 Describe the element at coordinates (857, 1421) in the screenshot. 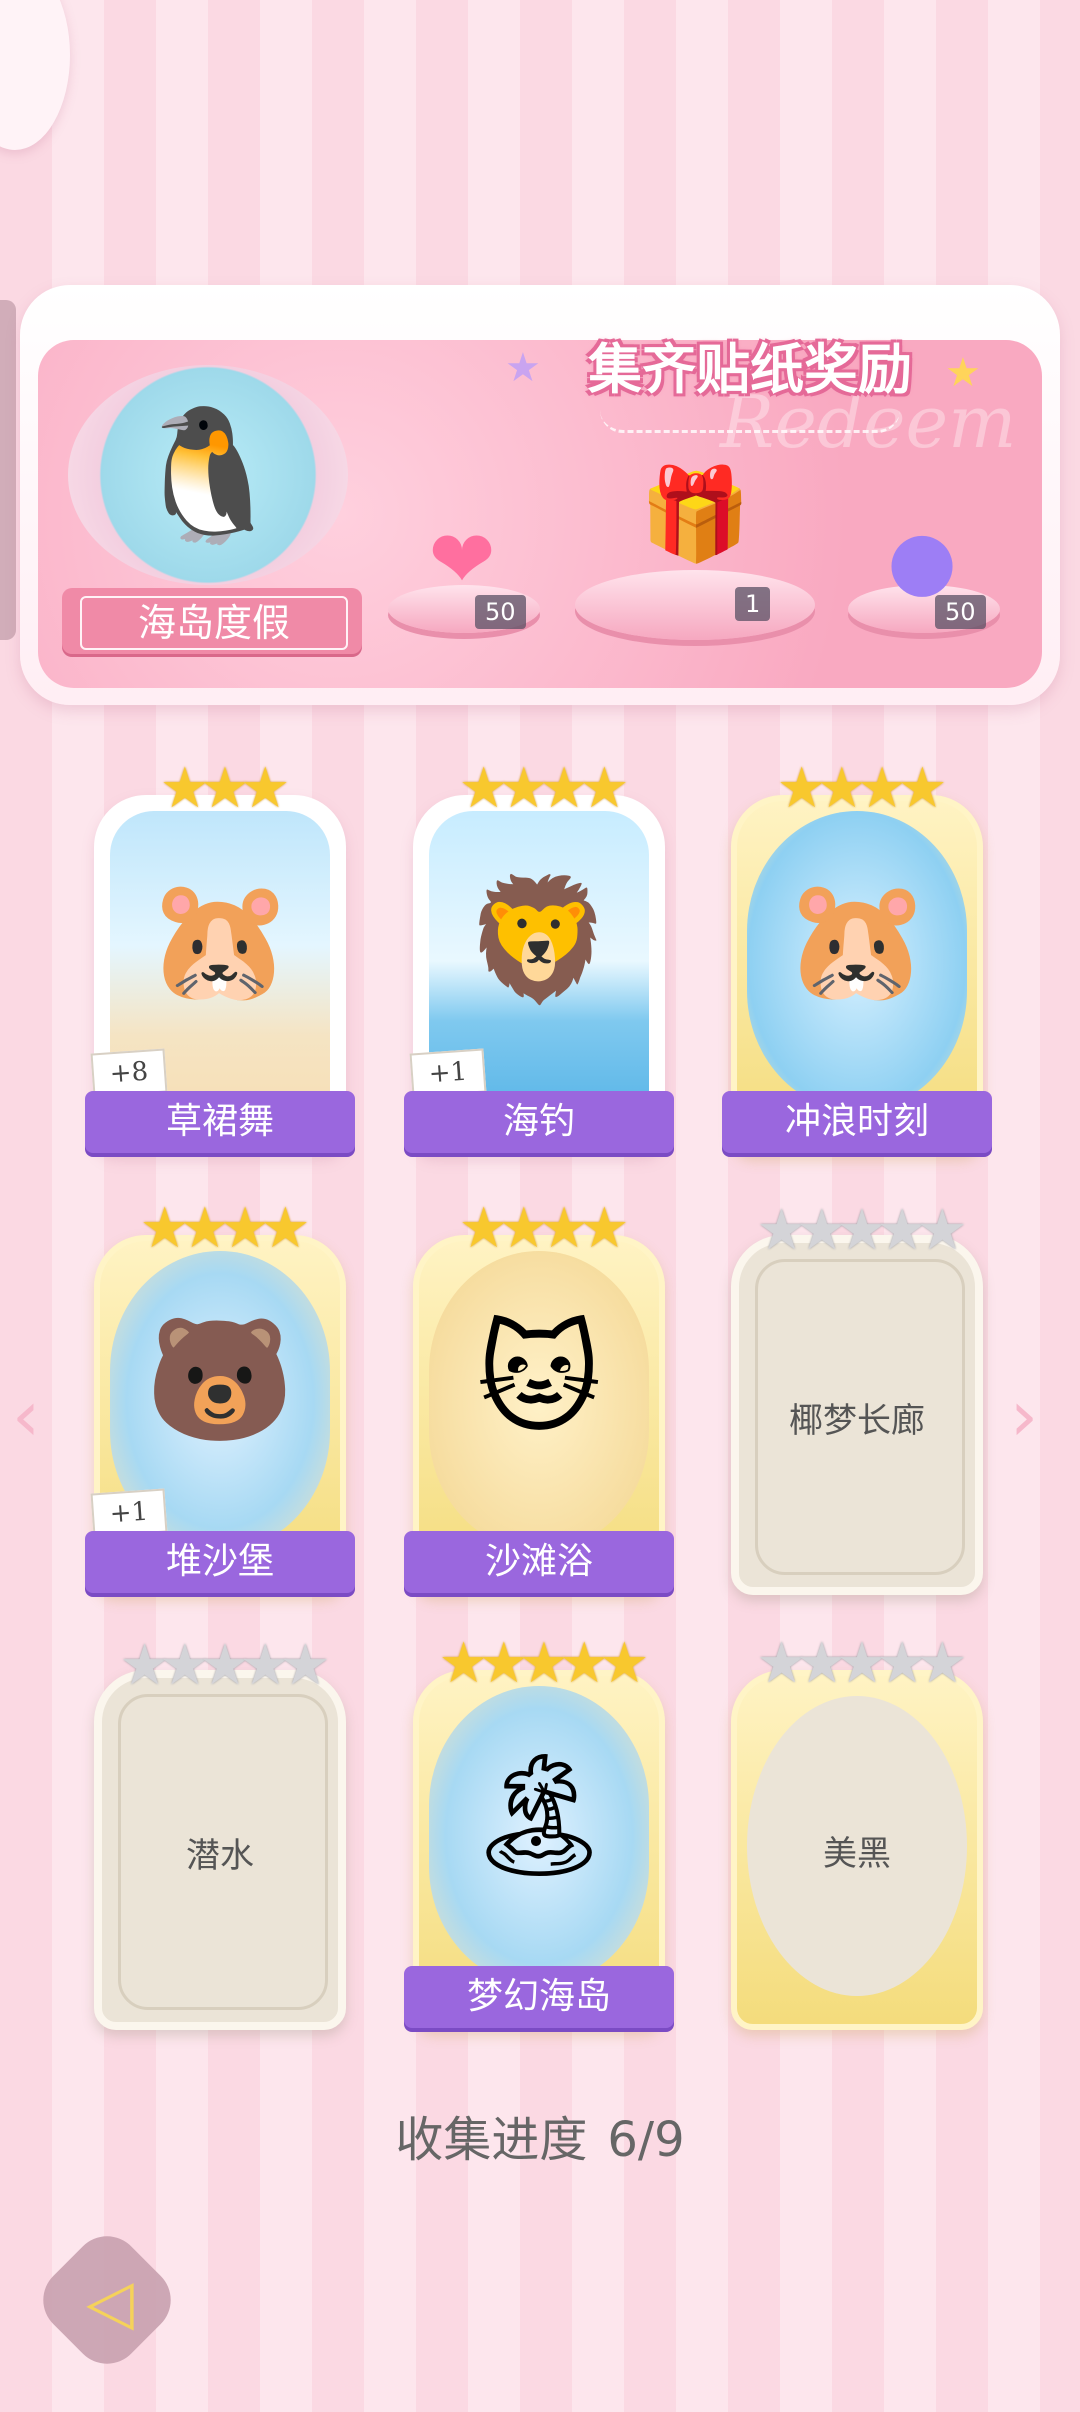

I see `card-name: 椰梦长廊` at that location.